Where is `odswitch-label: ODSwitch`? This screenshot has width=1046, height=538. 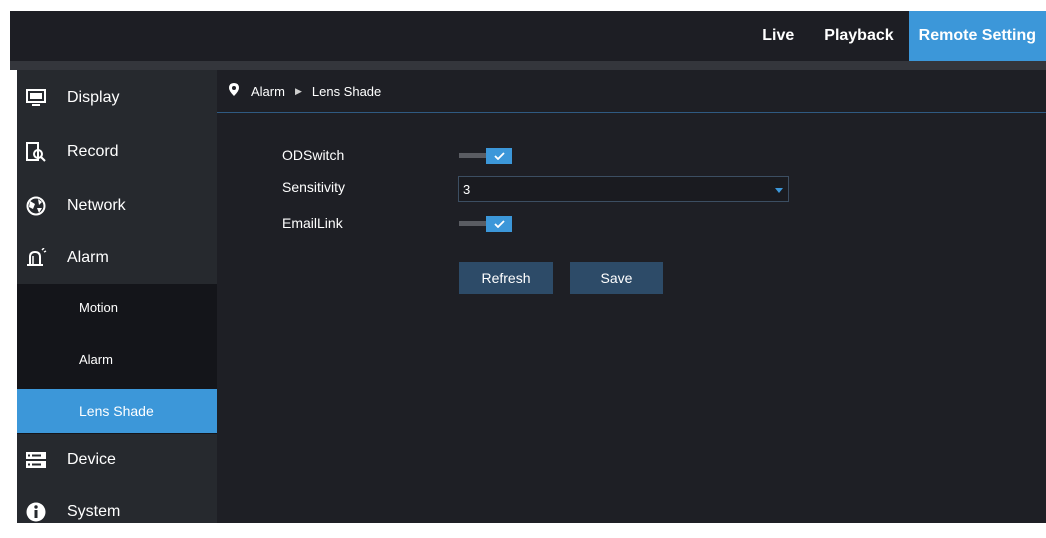 odswitch-label: ODSwitch is located at coordinates (313, 155).